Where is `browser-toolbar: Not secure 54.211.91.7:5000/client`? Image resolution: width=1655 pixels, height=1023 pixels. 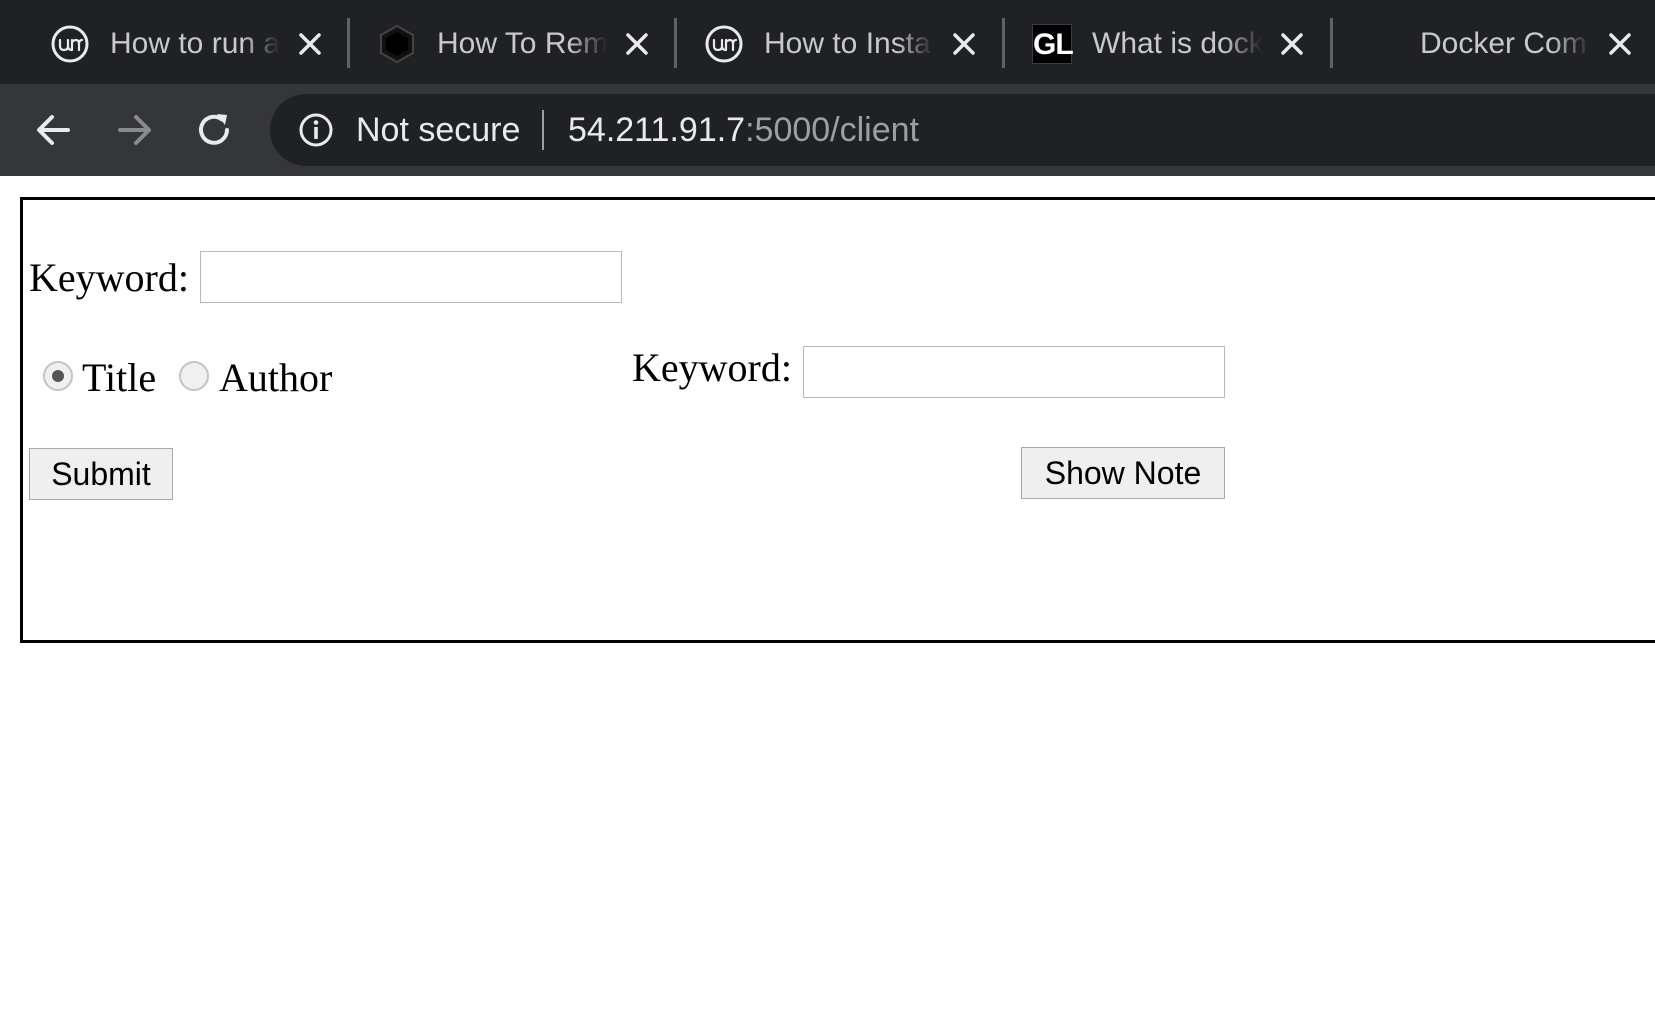
browser-toolbar: Not secure 54.211.91.7:5000/client is located at coordinates (827, 130).